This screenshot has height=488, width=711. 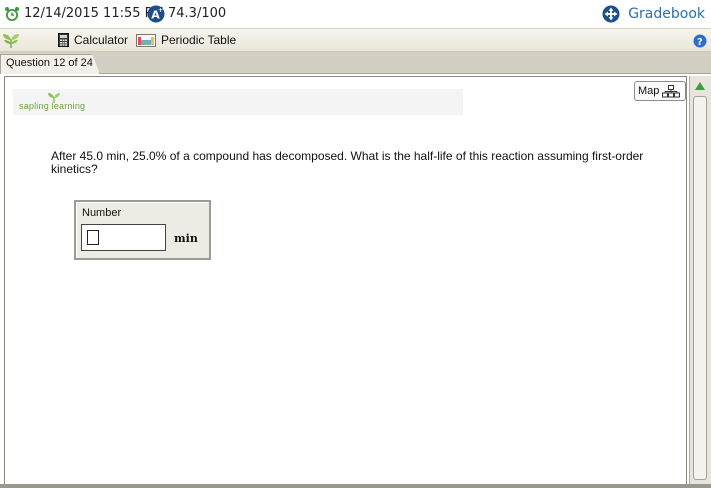 I want to click on score-value: 74.3/100, so click(x=197, y=13).